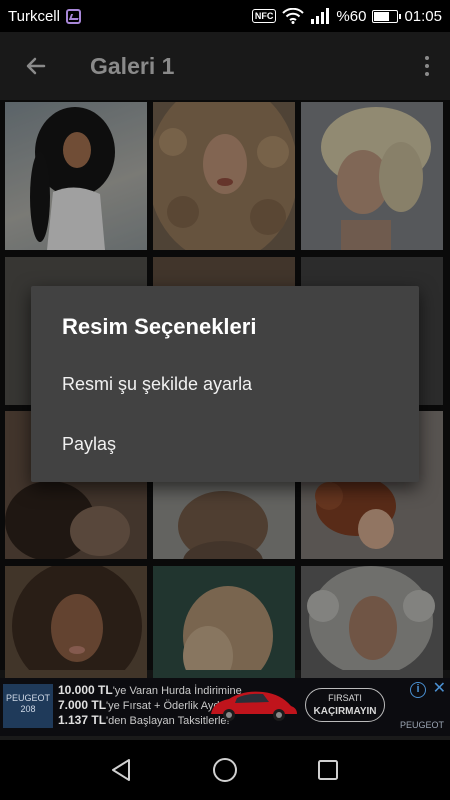 This screenshot has height=800, width=450. What do you see at coordinates (345, 698) in the screenshot?
I see `ad-cta-line-1: FIRSATI` at bounding box center [345, 698].